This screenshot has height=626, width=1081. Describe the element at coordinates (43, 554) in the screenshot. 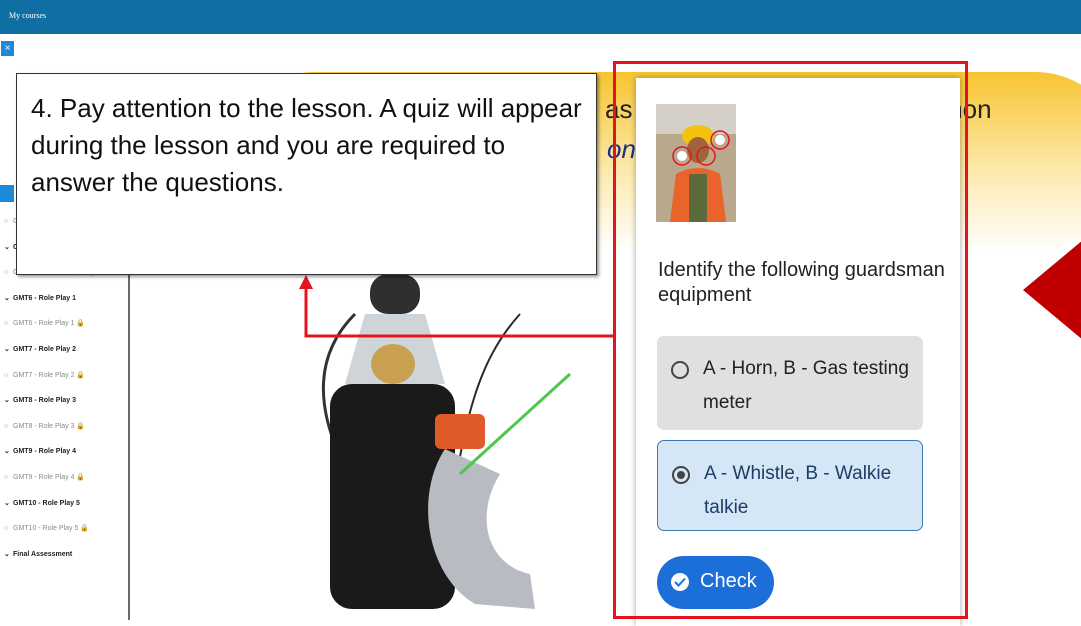

I see `sidebar-item-label: Final Assessment` at that location.